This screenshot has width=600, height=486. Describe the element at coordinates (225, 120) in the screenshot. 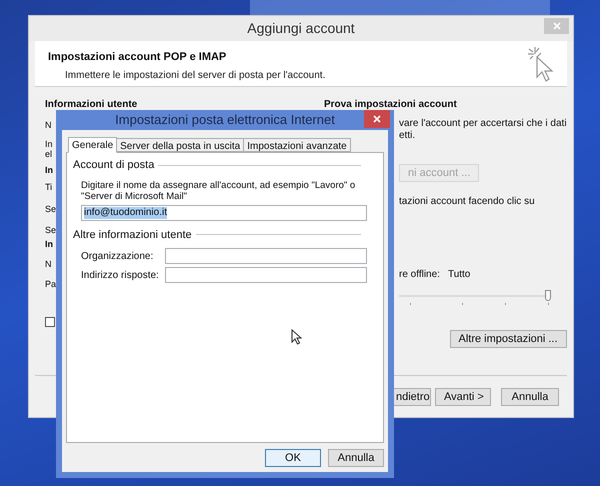

I see `dialog-title: Impostazioni posta elettronica Internet` at that location.